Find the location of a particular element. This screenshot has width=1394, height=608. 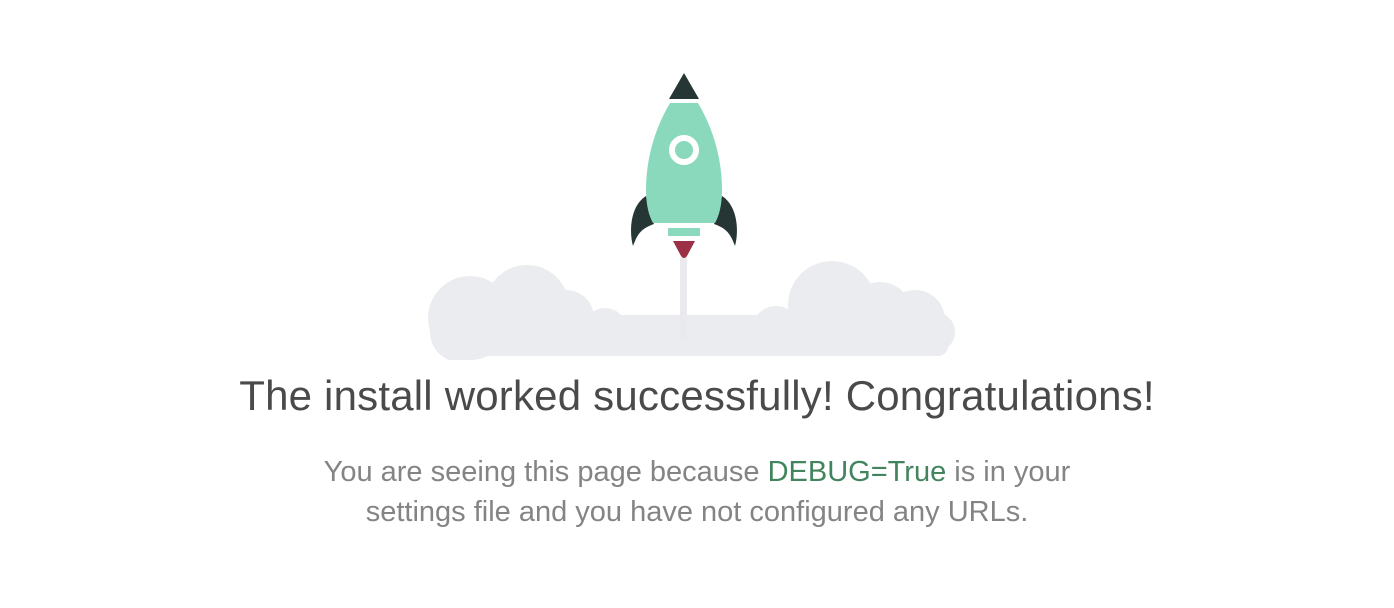

message-text-before: You are seeing this page because is located at coordinates (545, 472).